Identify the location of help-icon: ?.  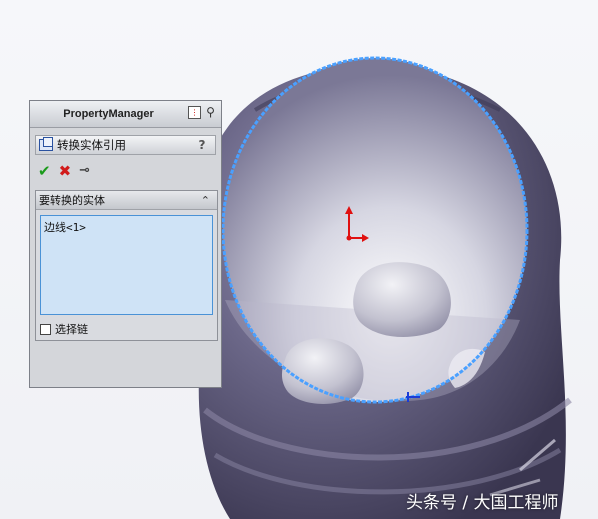
(202, 145).